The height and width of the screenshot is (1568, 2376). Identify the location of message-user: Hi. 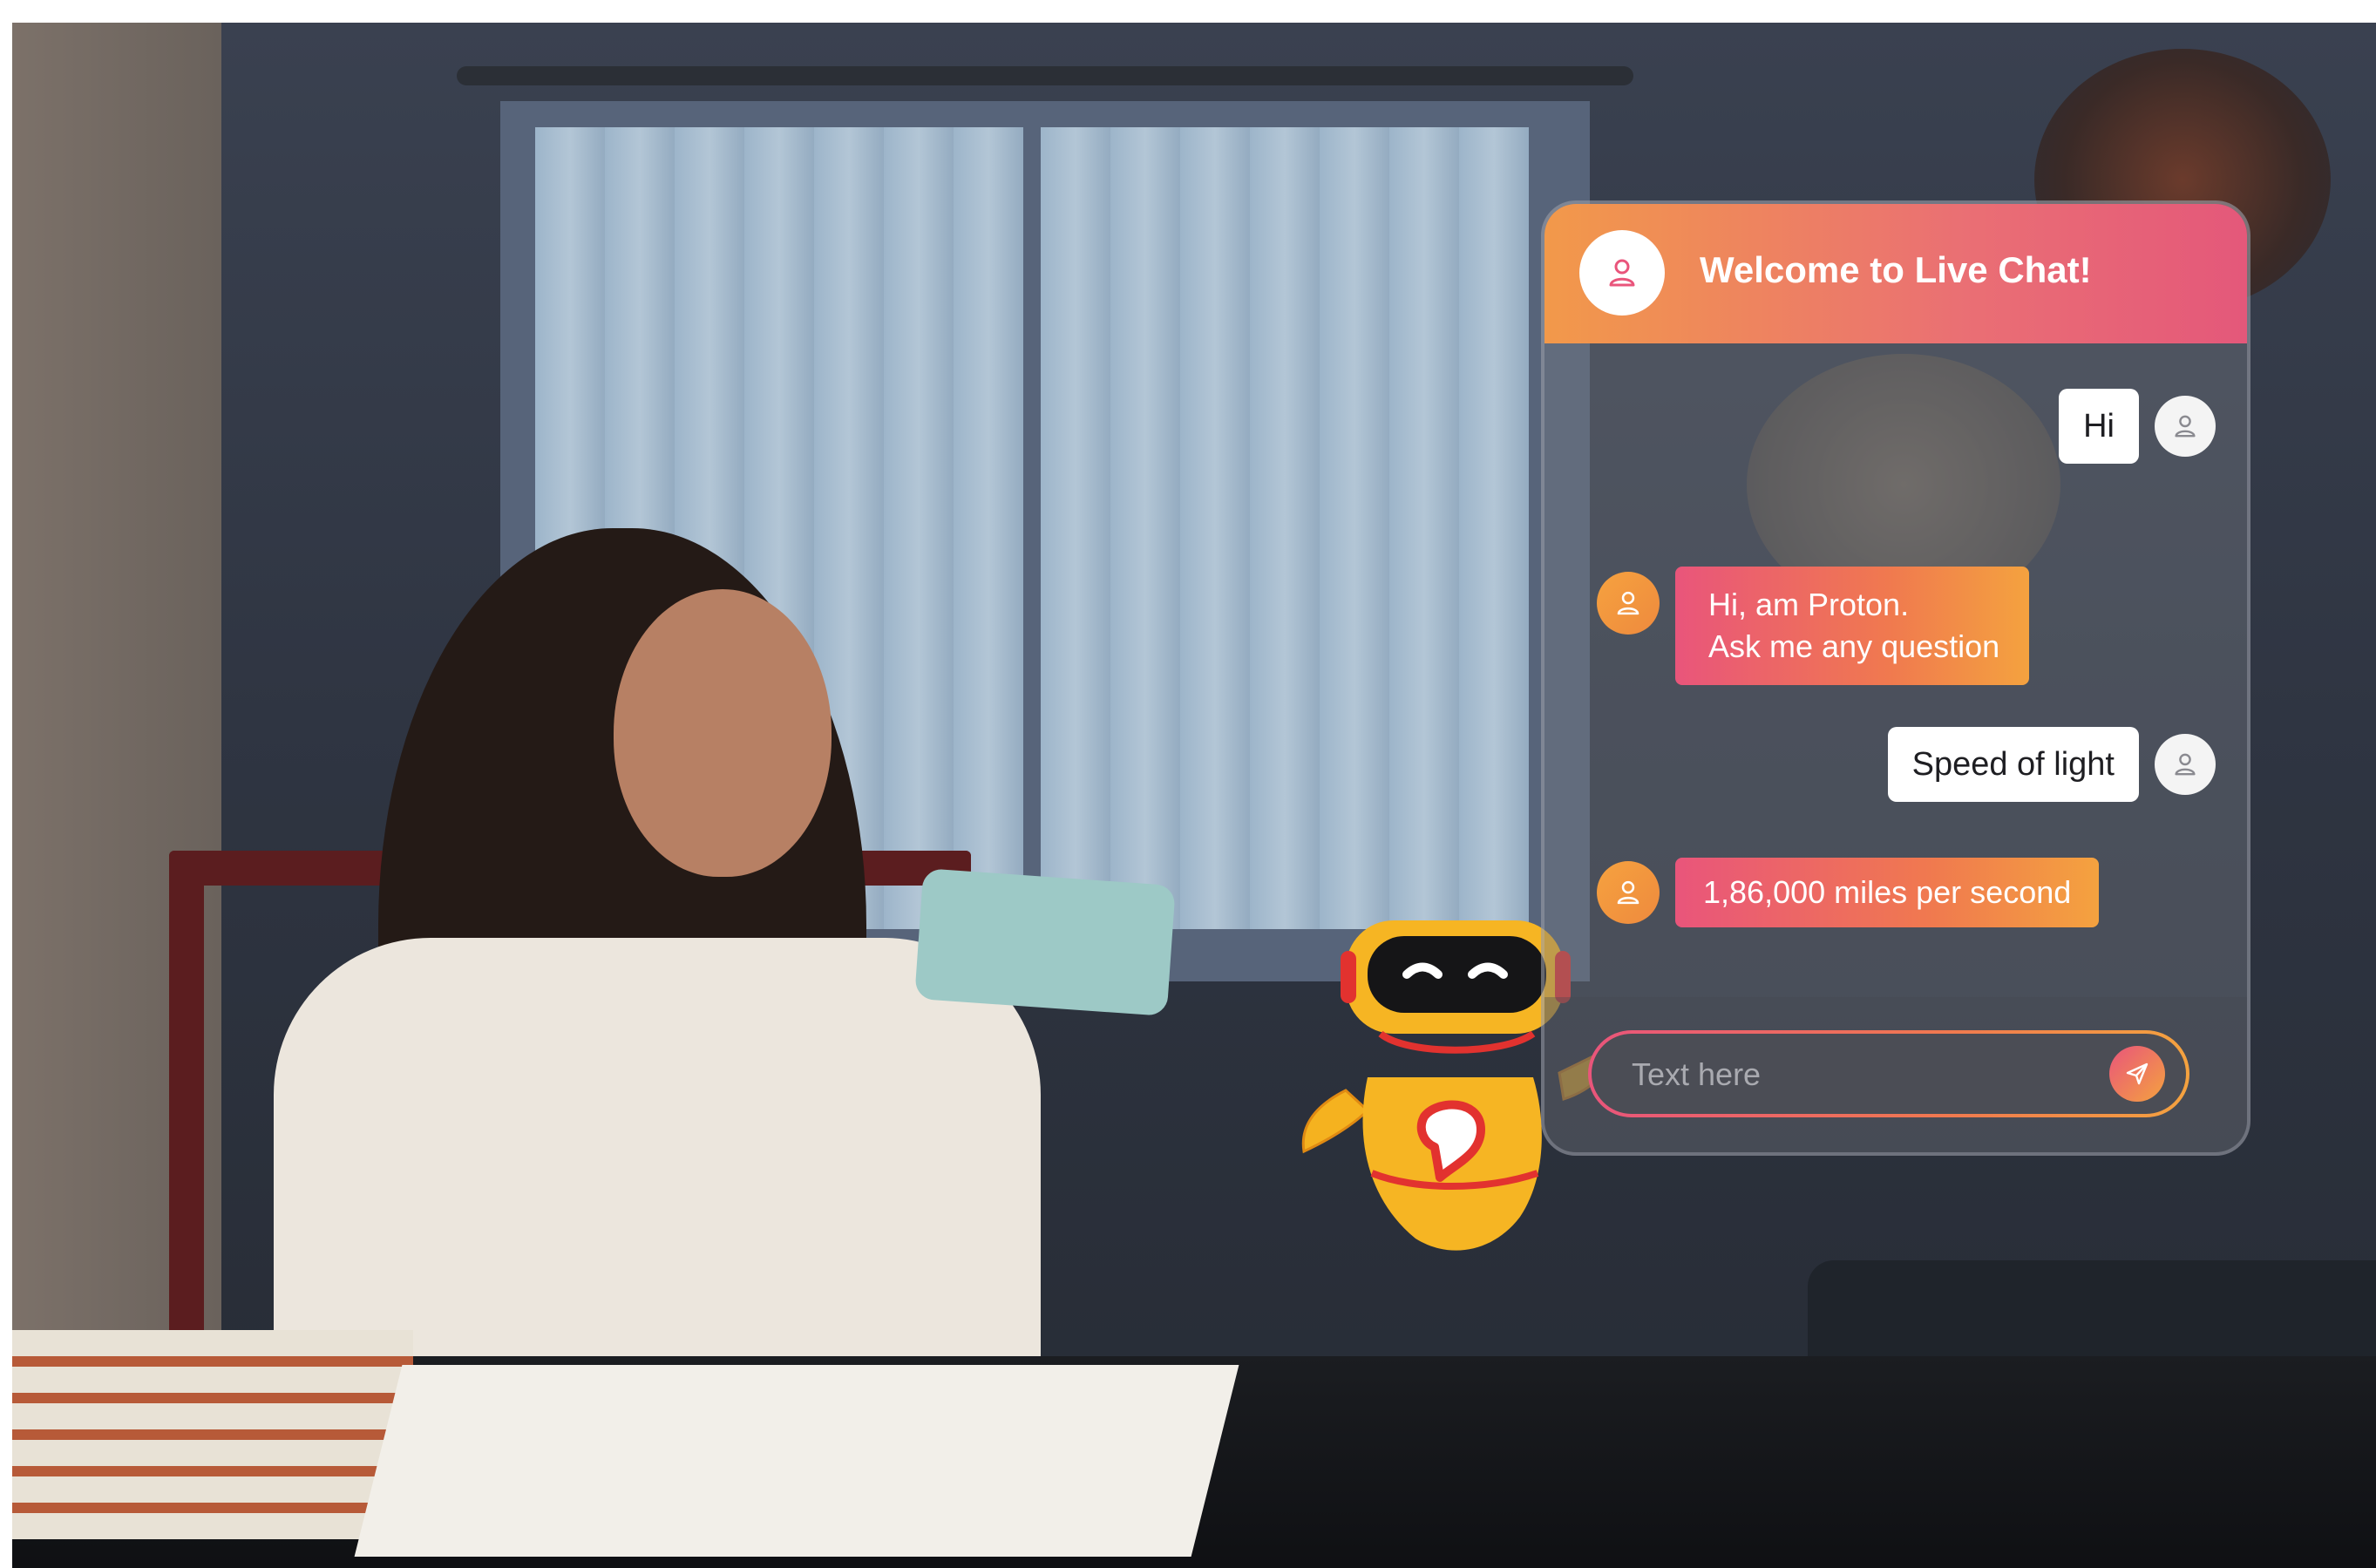
(2137, 426).